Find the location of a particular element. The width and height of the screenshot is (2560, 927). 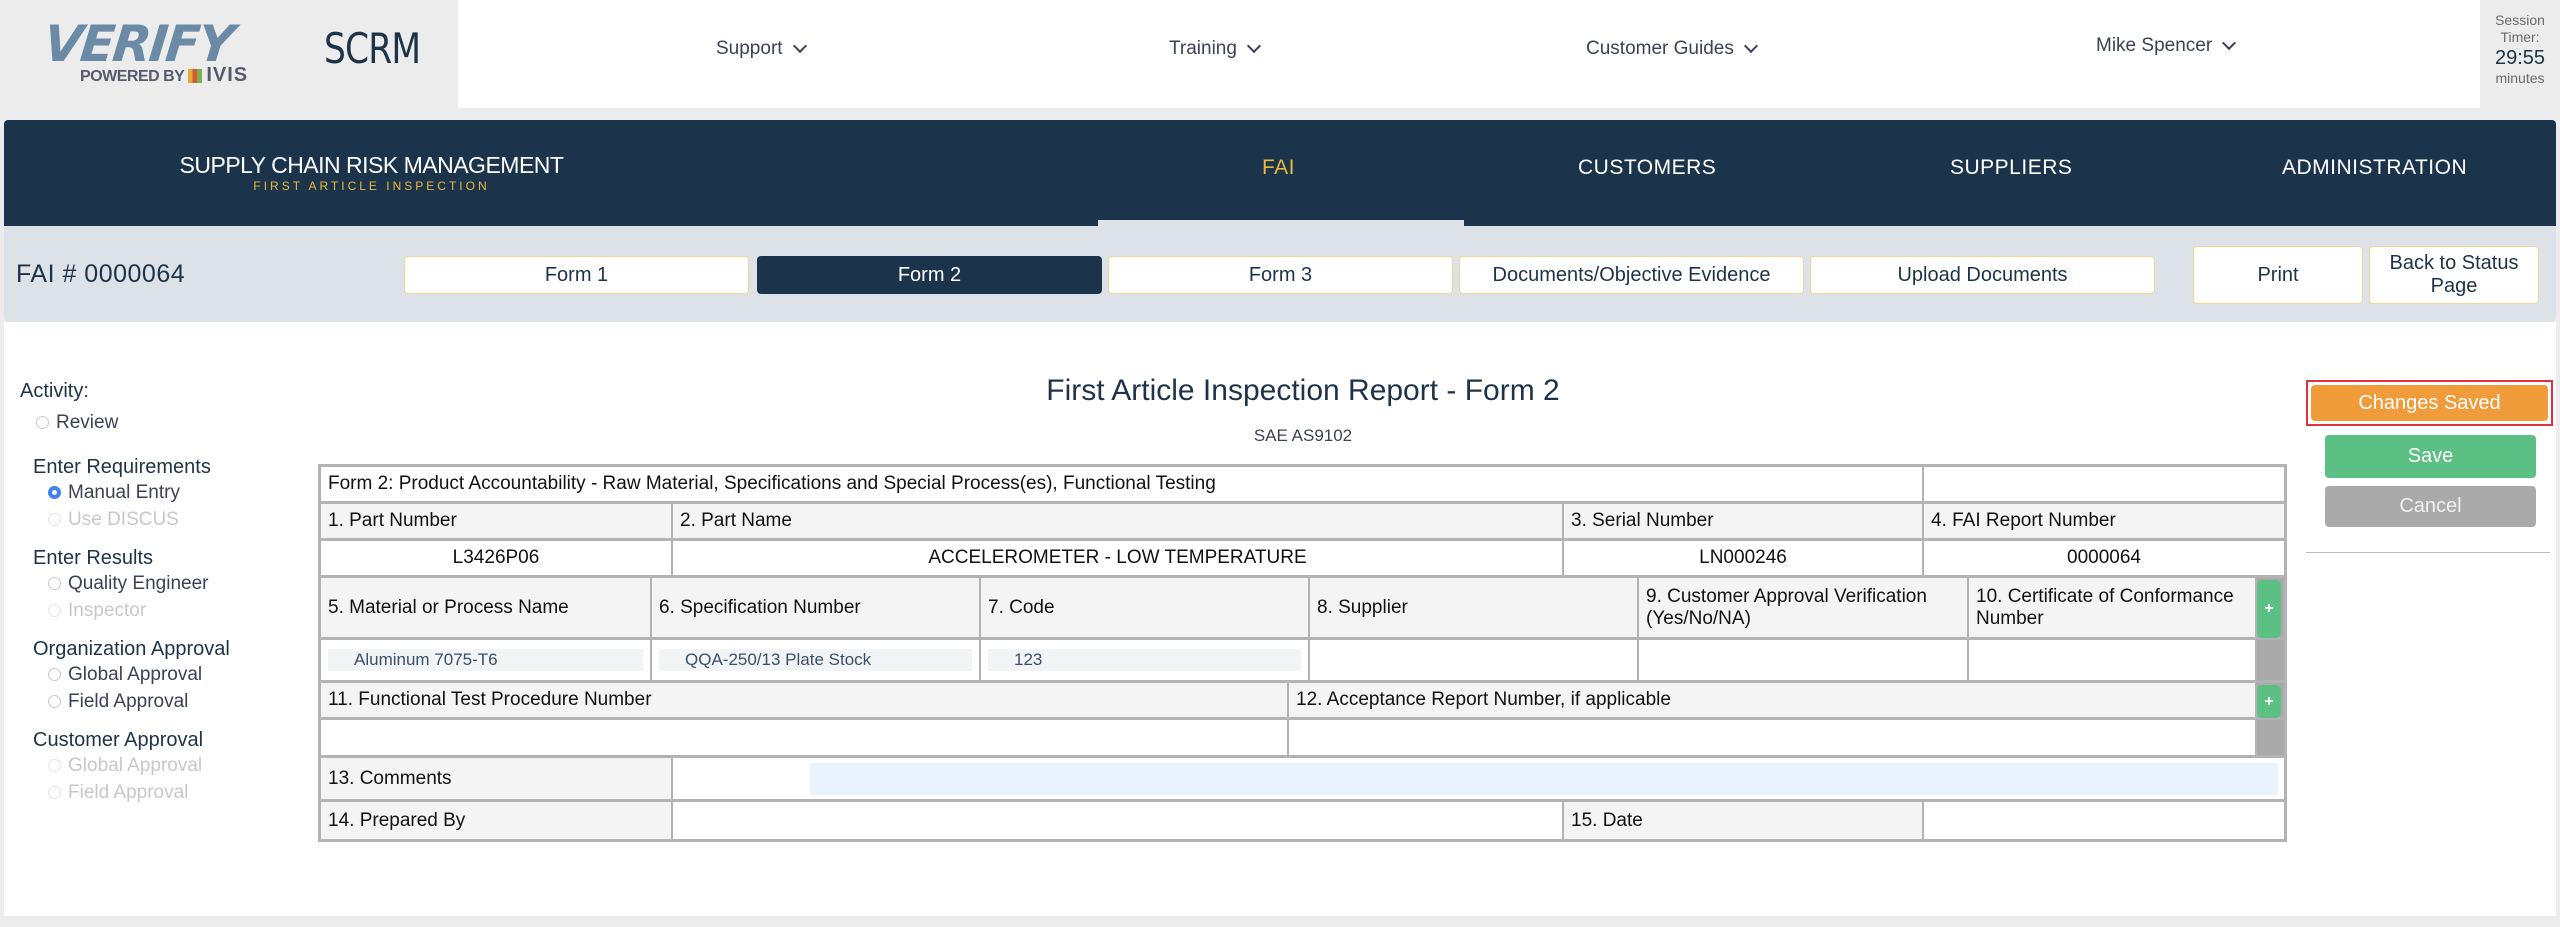

radio-quality-engineer: Quality Engineer is located at coordinates (179, 583).